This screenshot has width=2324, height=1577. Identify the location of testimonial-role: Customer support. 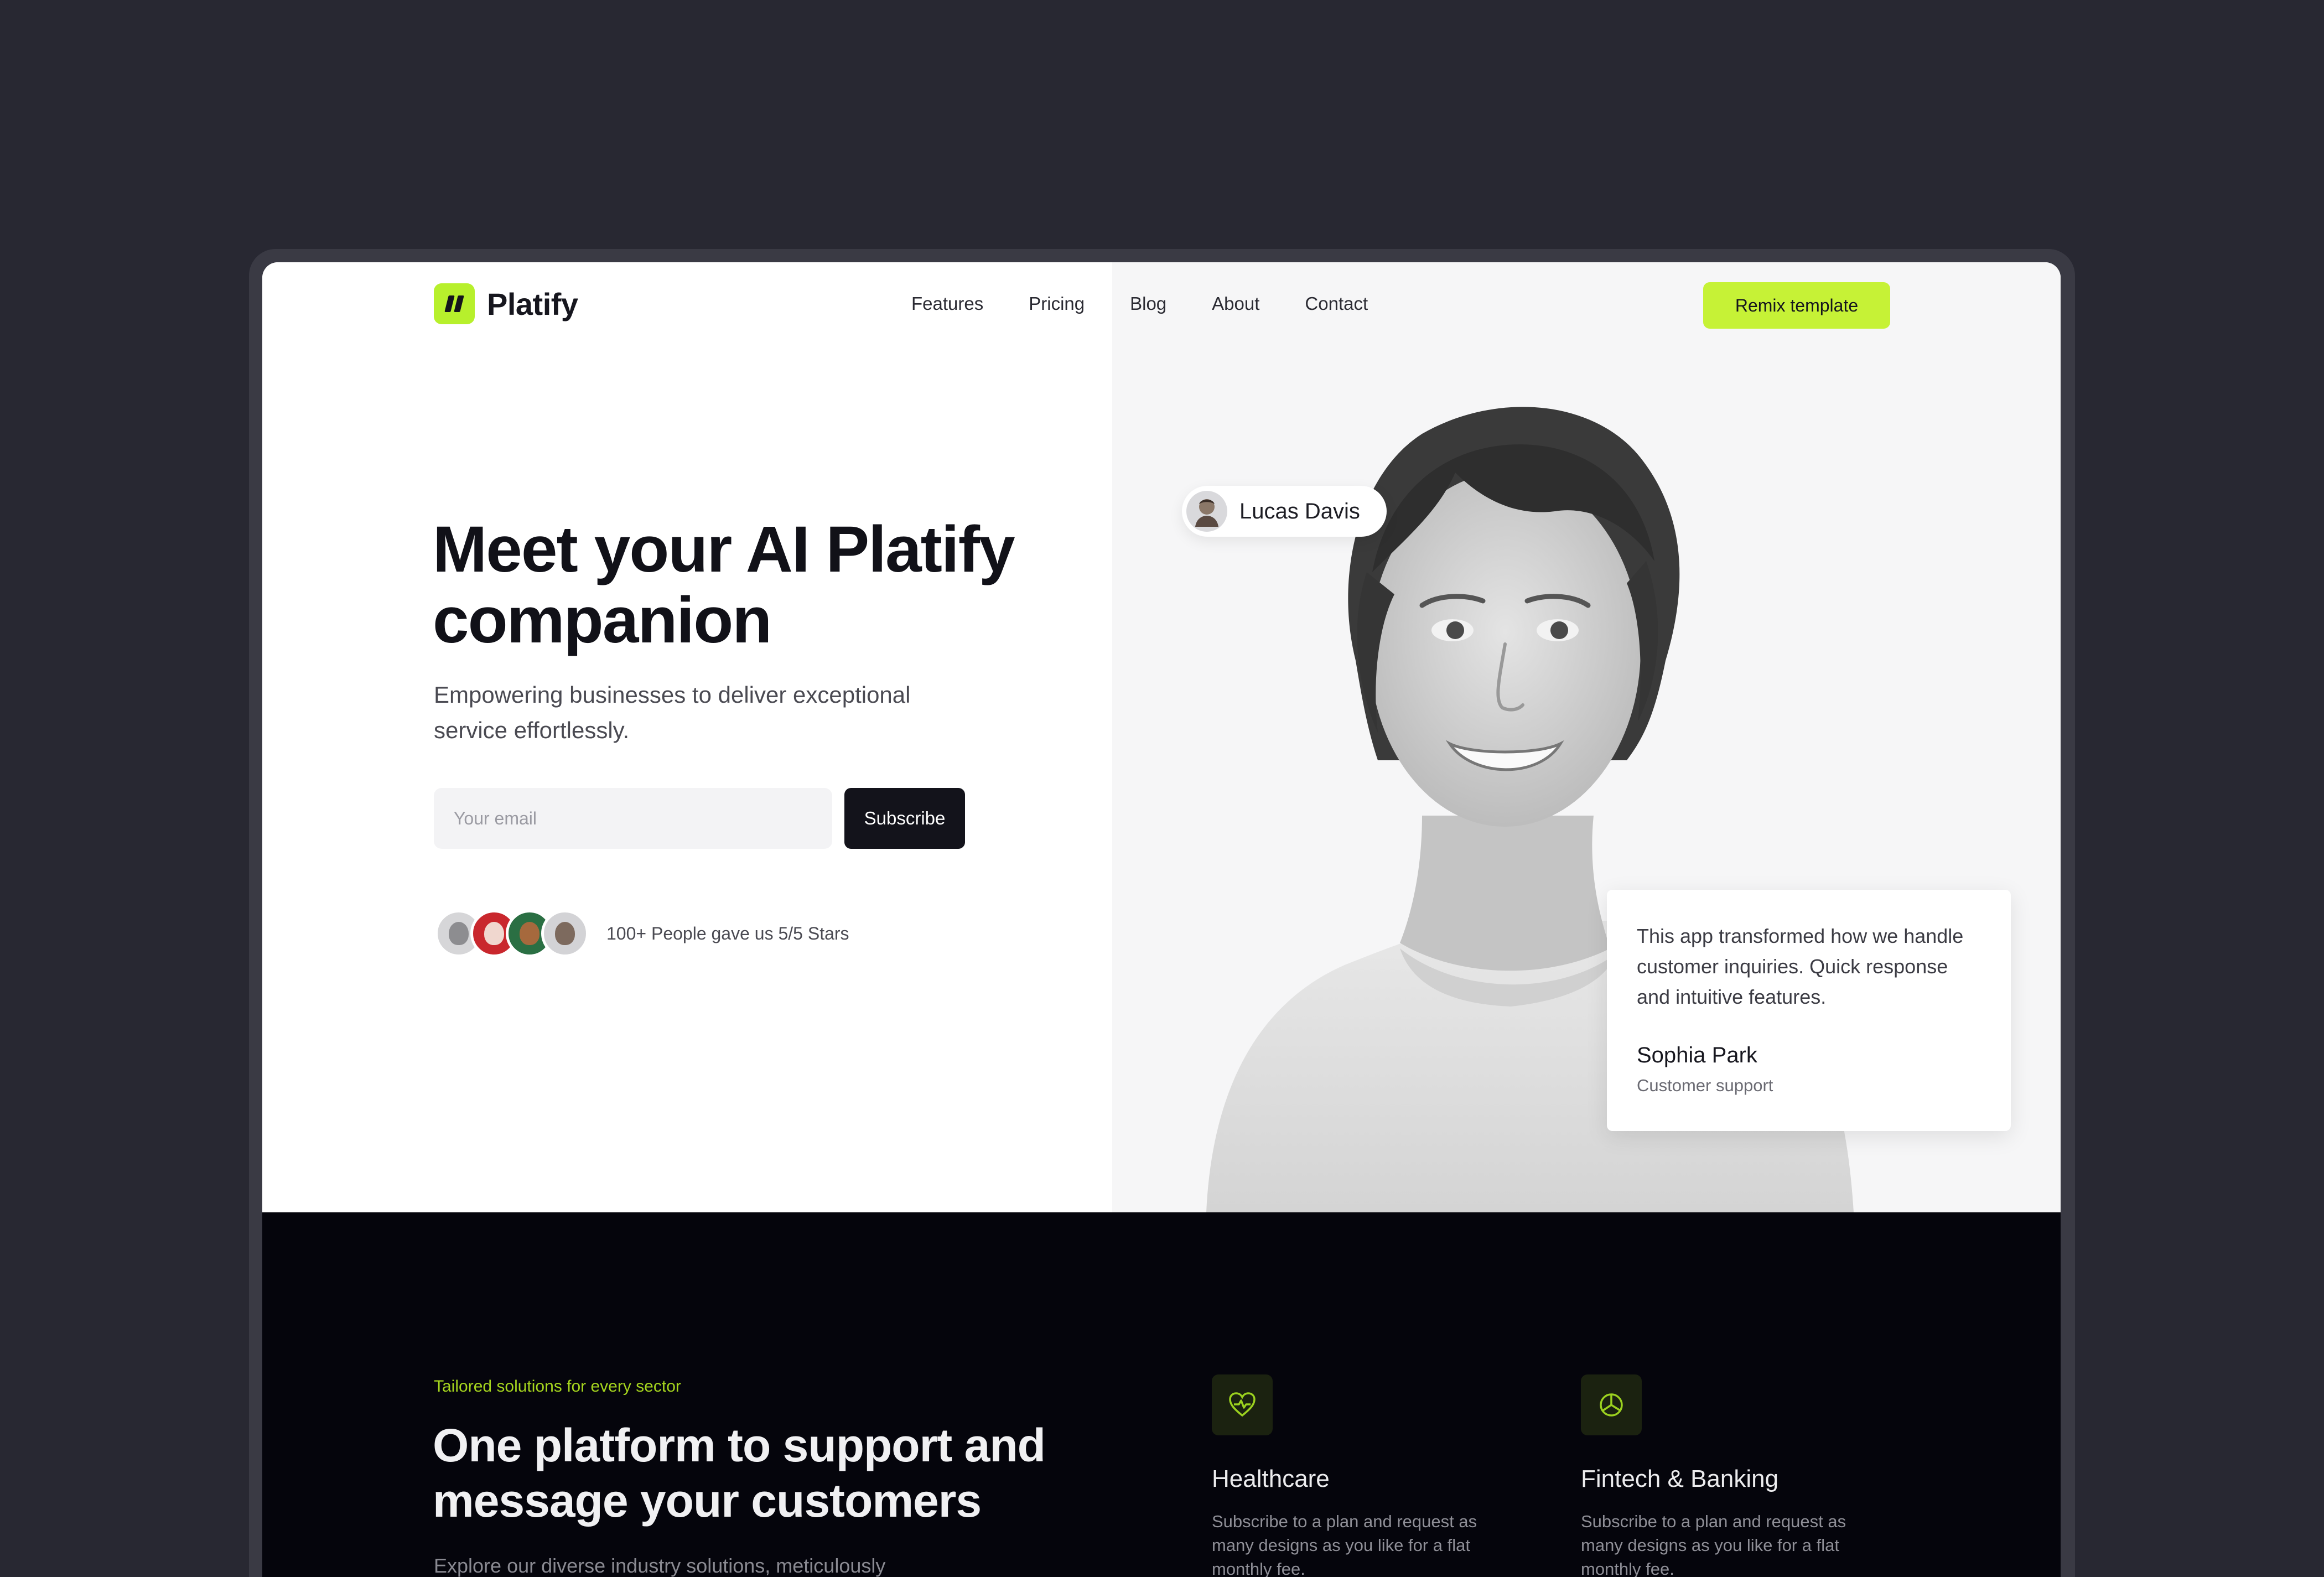
(1705, 1085).